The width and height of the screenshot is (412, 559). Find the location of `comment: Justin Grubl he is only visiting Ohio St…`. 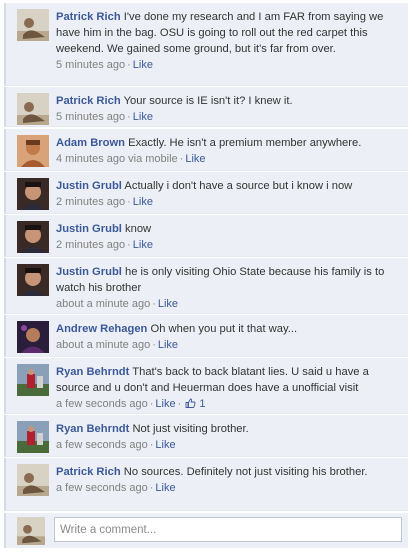

comment: Justin Grubl he is only visiting Ohio St… is located at coordinates (206, 286).